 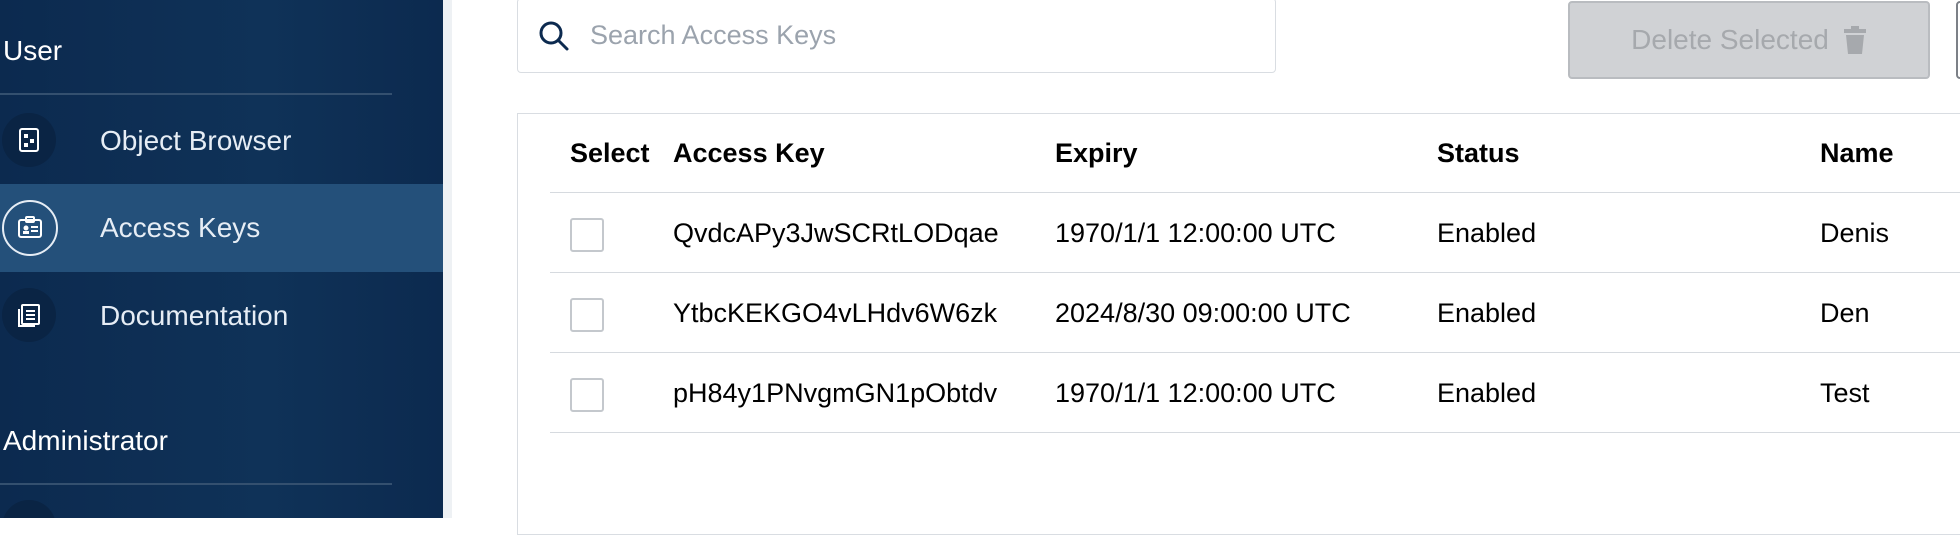 I want to click on sidebar-item-documentation: Documentation, so click(x=221, y=316).